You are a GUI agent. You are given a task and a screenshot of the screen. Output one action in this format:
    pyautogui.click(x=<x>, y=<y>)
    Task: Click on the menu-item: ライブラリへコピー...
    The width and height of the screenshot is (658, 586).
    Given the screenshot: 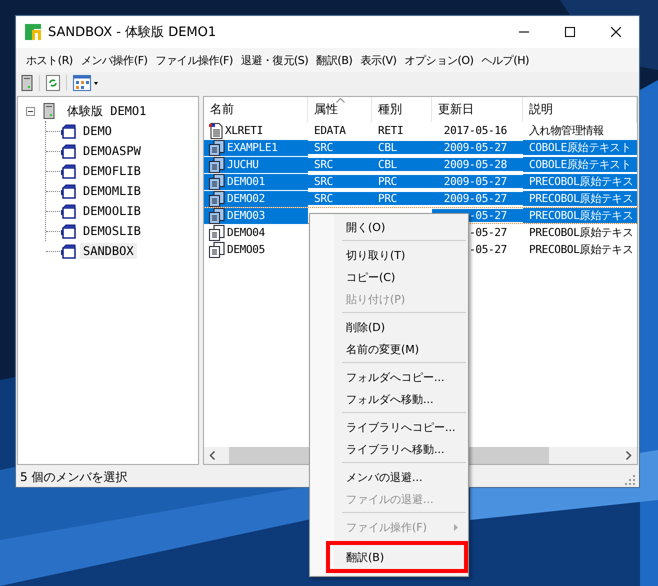 What is the action you would take?
    pyautogui.click(x=389, y=427)
    